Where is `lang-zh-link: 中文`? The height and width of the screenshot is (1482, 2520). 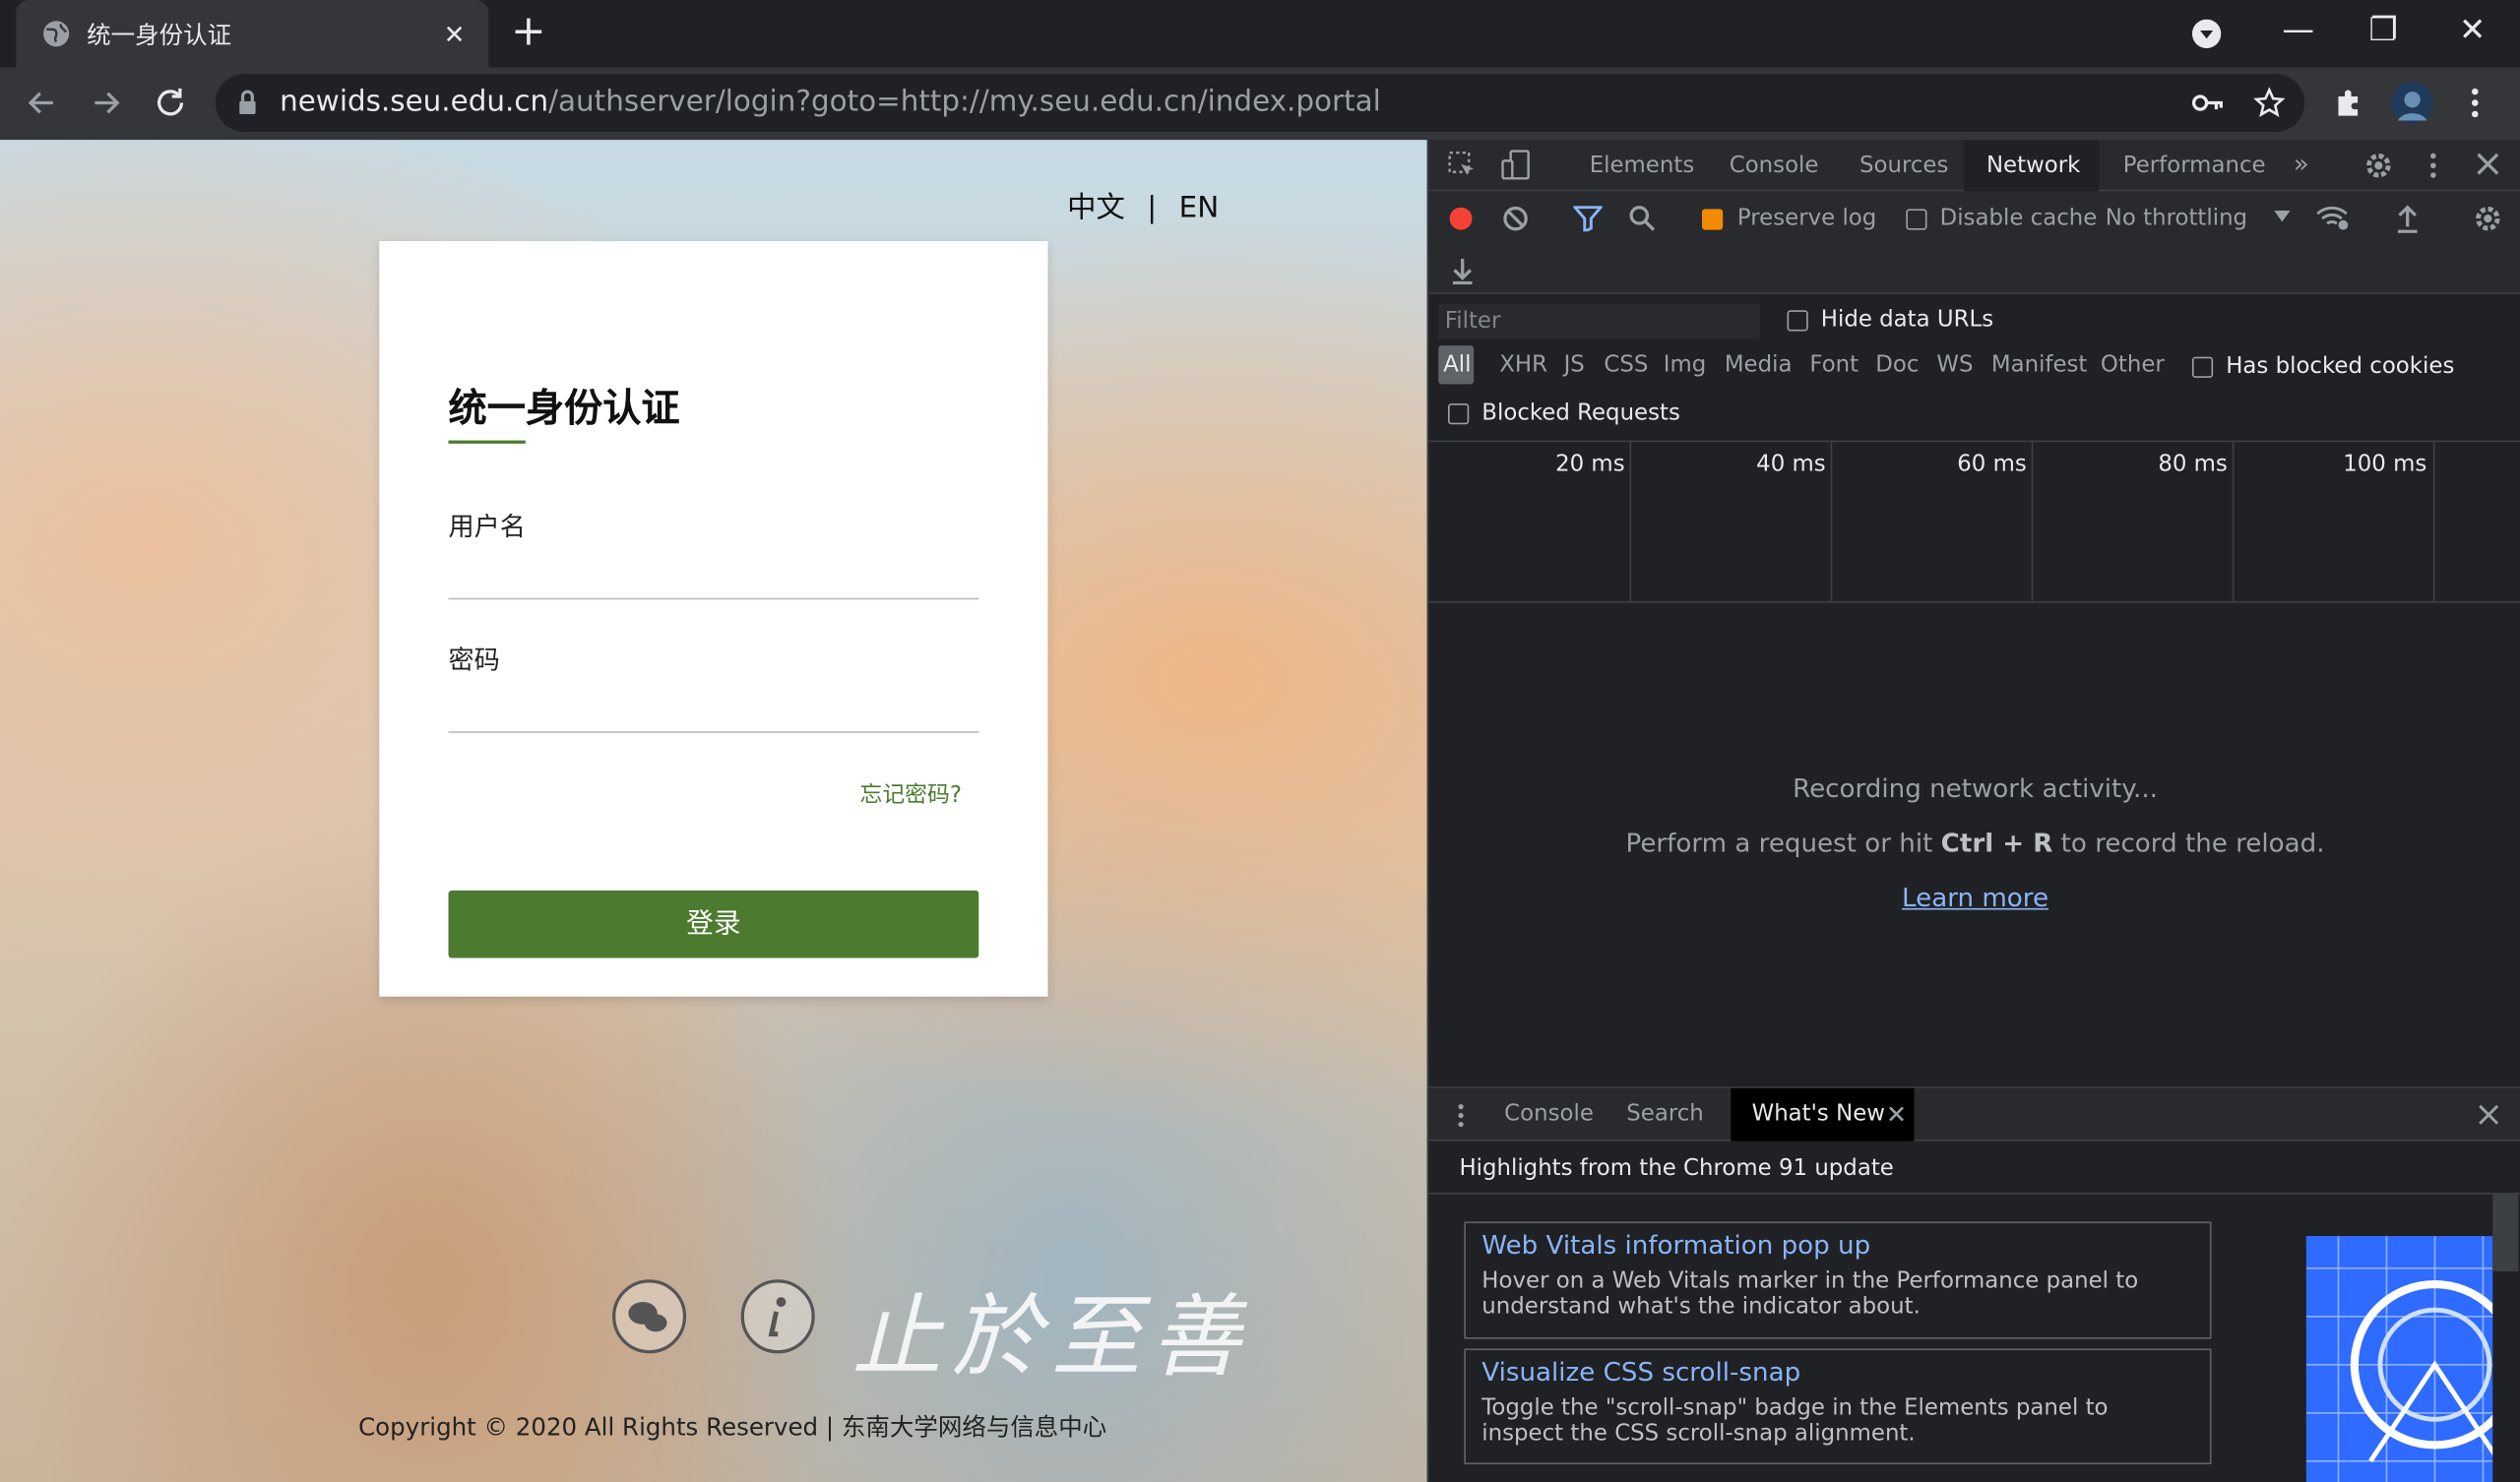
lang-zh-link: 中文 is located at coordinates (1096, 207).